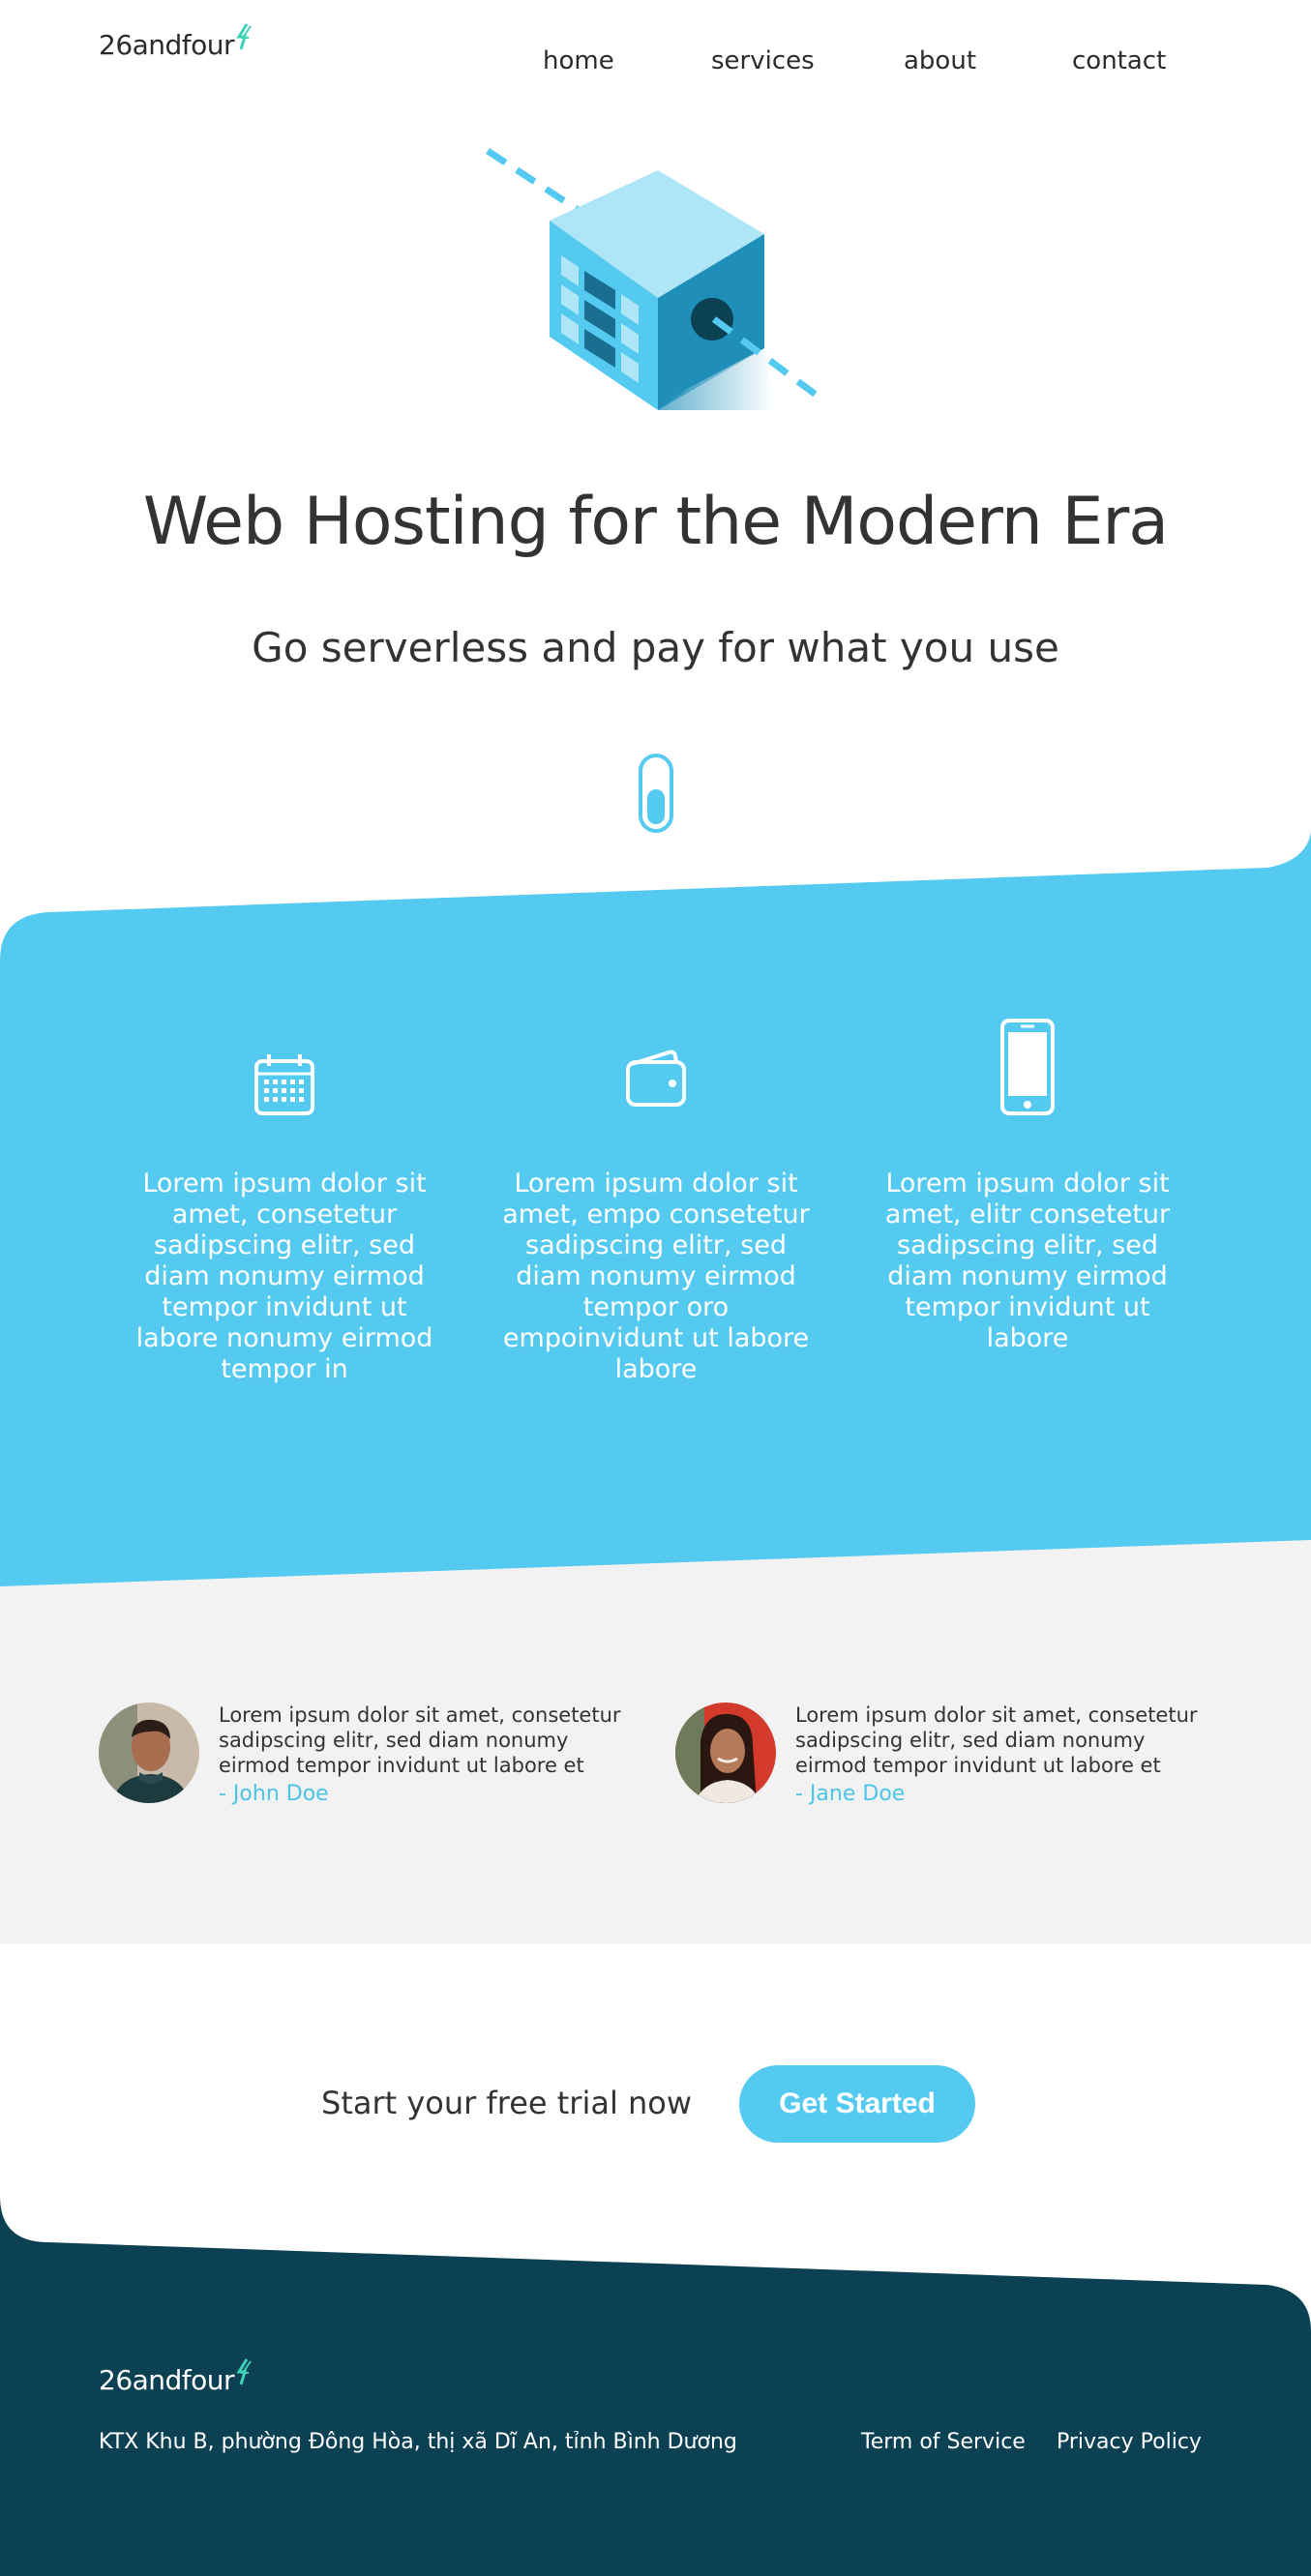 The width and height of the screenshot is (1311, 2576). Describe the element at coordinates (656, 793) in the screenshot. I see `scroll-down-icon` at that location.